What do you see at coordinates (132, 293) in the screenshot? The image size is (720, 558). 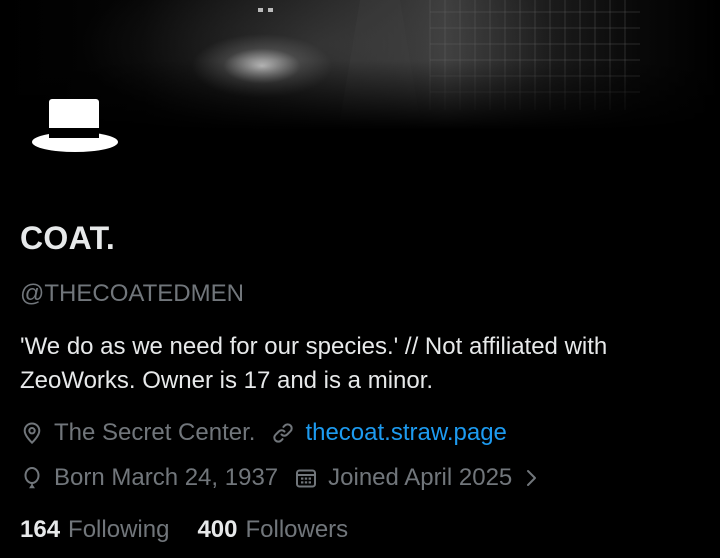 I see `username-handle: @THECOATEDMEN` at bounding box center [132, 293].